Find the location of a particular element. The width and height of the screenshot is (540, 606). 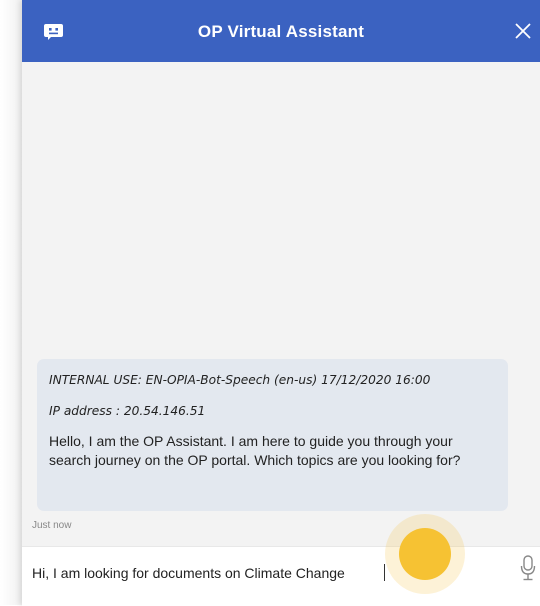

chat-header: OP Virtual Assistant is located at coordinates (281, 31).